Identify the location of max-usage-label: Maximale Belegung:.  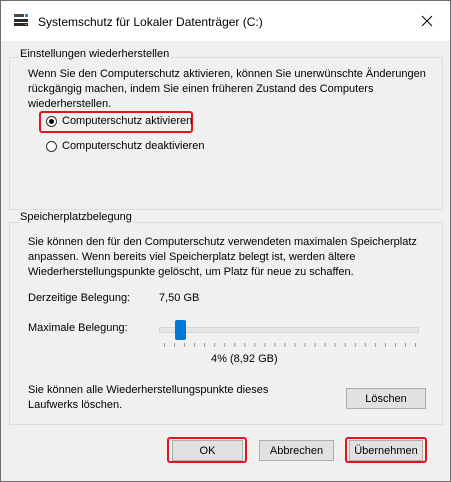
(78, 328).